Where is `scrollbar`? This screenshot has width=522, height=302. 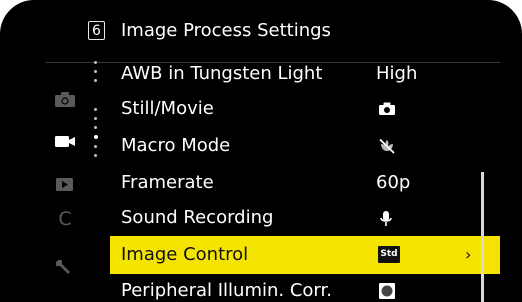
scrollbar is located at coordinates (482, 237).